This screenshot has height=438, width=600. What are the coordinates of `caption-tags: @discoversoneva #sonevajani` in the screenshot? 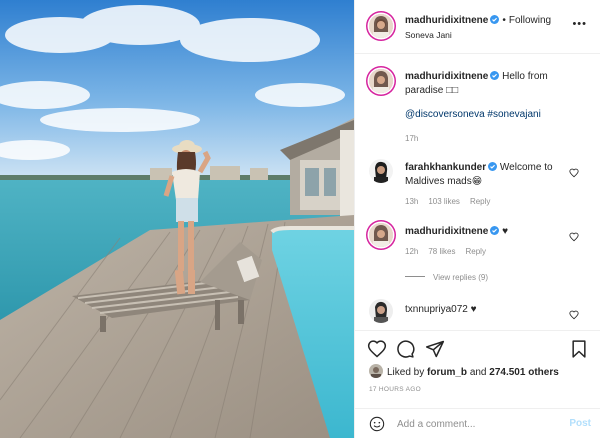 It's located at (485, 115).